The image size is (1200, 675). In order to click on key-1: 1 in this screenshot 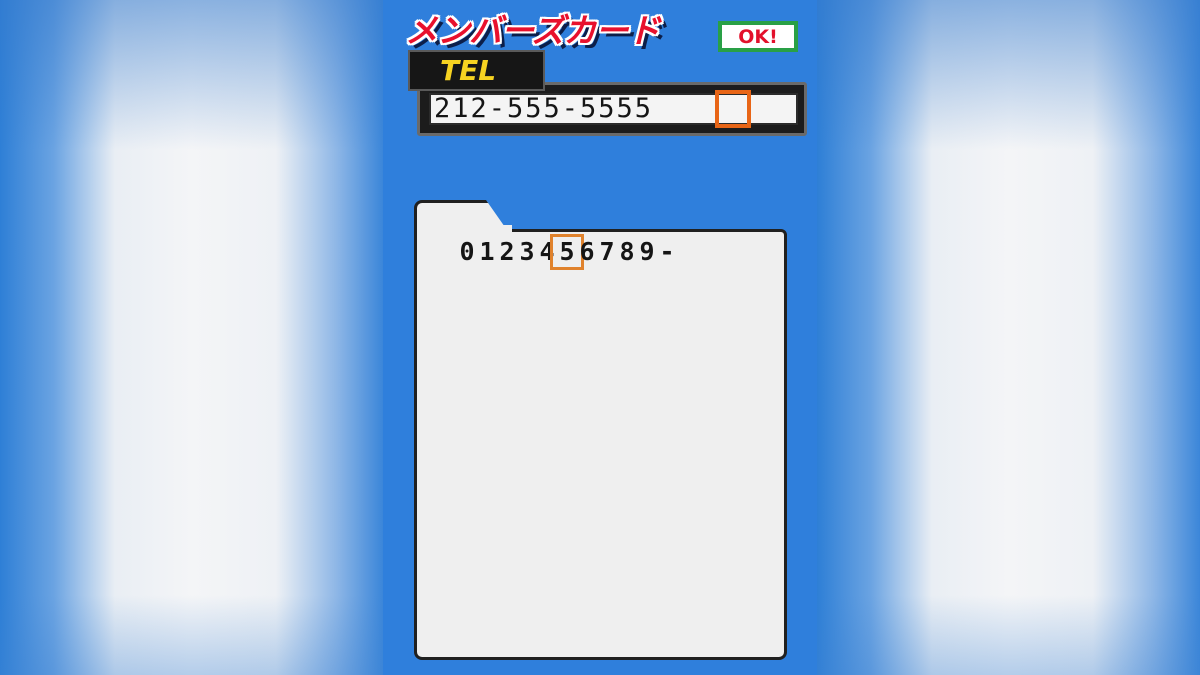, I will do `click(487, 252)`.